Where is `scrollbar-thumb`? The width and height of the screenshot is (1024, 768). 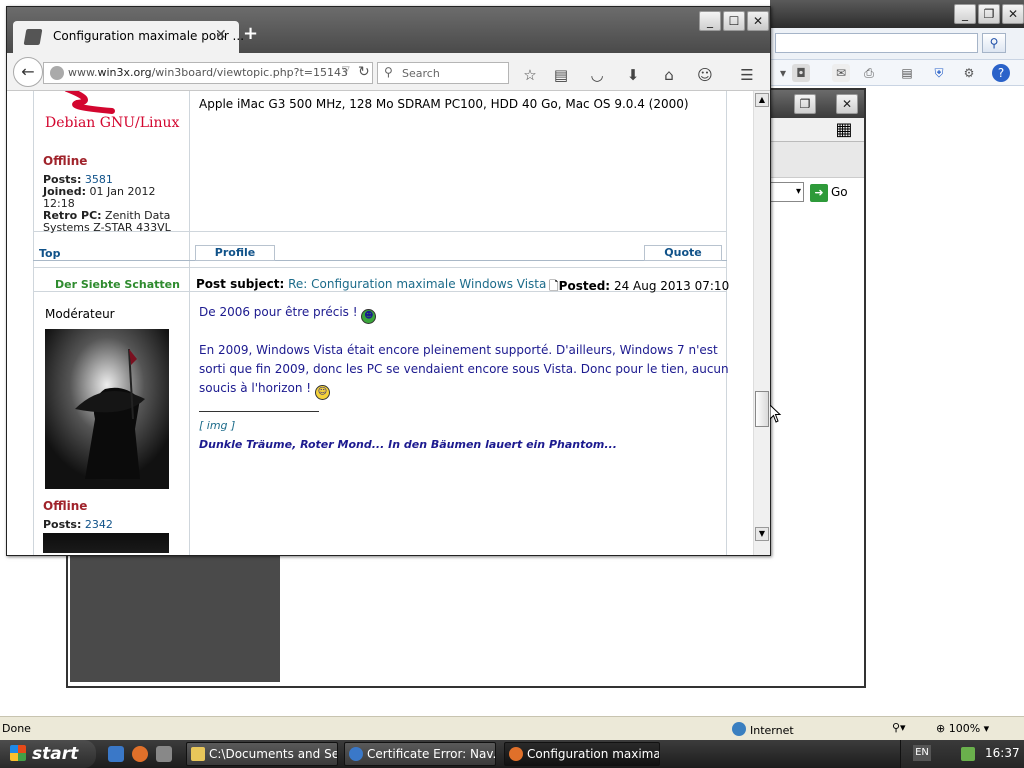 scrollbar-thumb is located at coordinates (762, 409).